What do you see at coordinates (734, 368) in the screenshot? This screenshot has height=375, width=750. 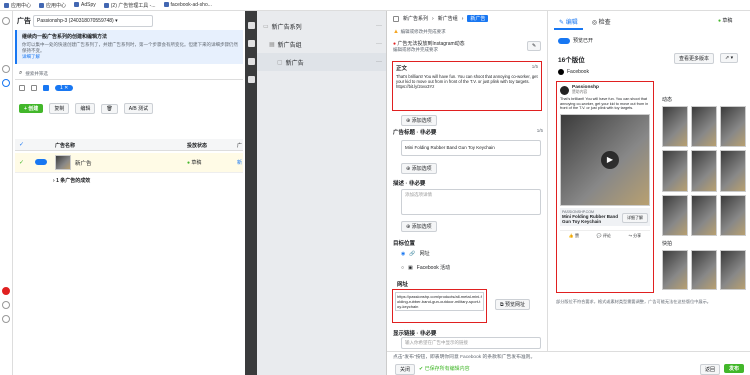 I see `publish-button: 发布` at bounding box center [734, 368].